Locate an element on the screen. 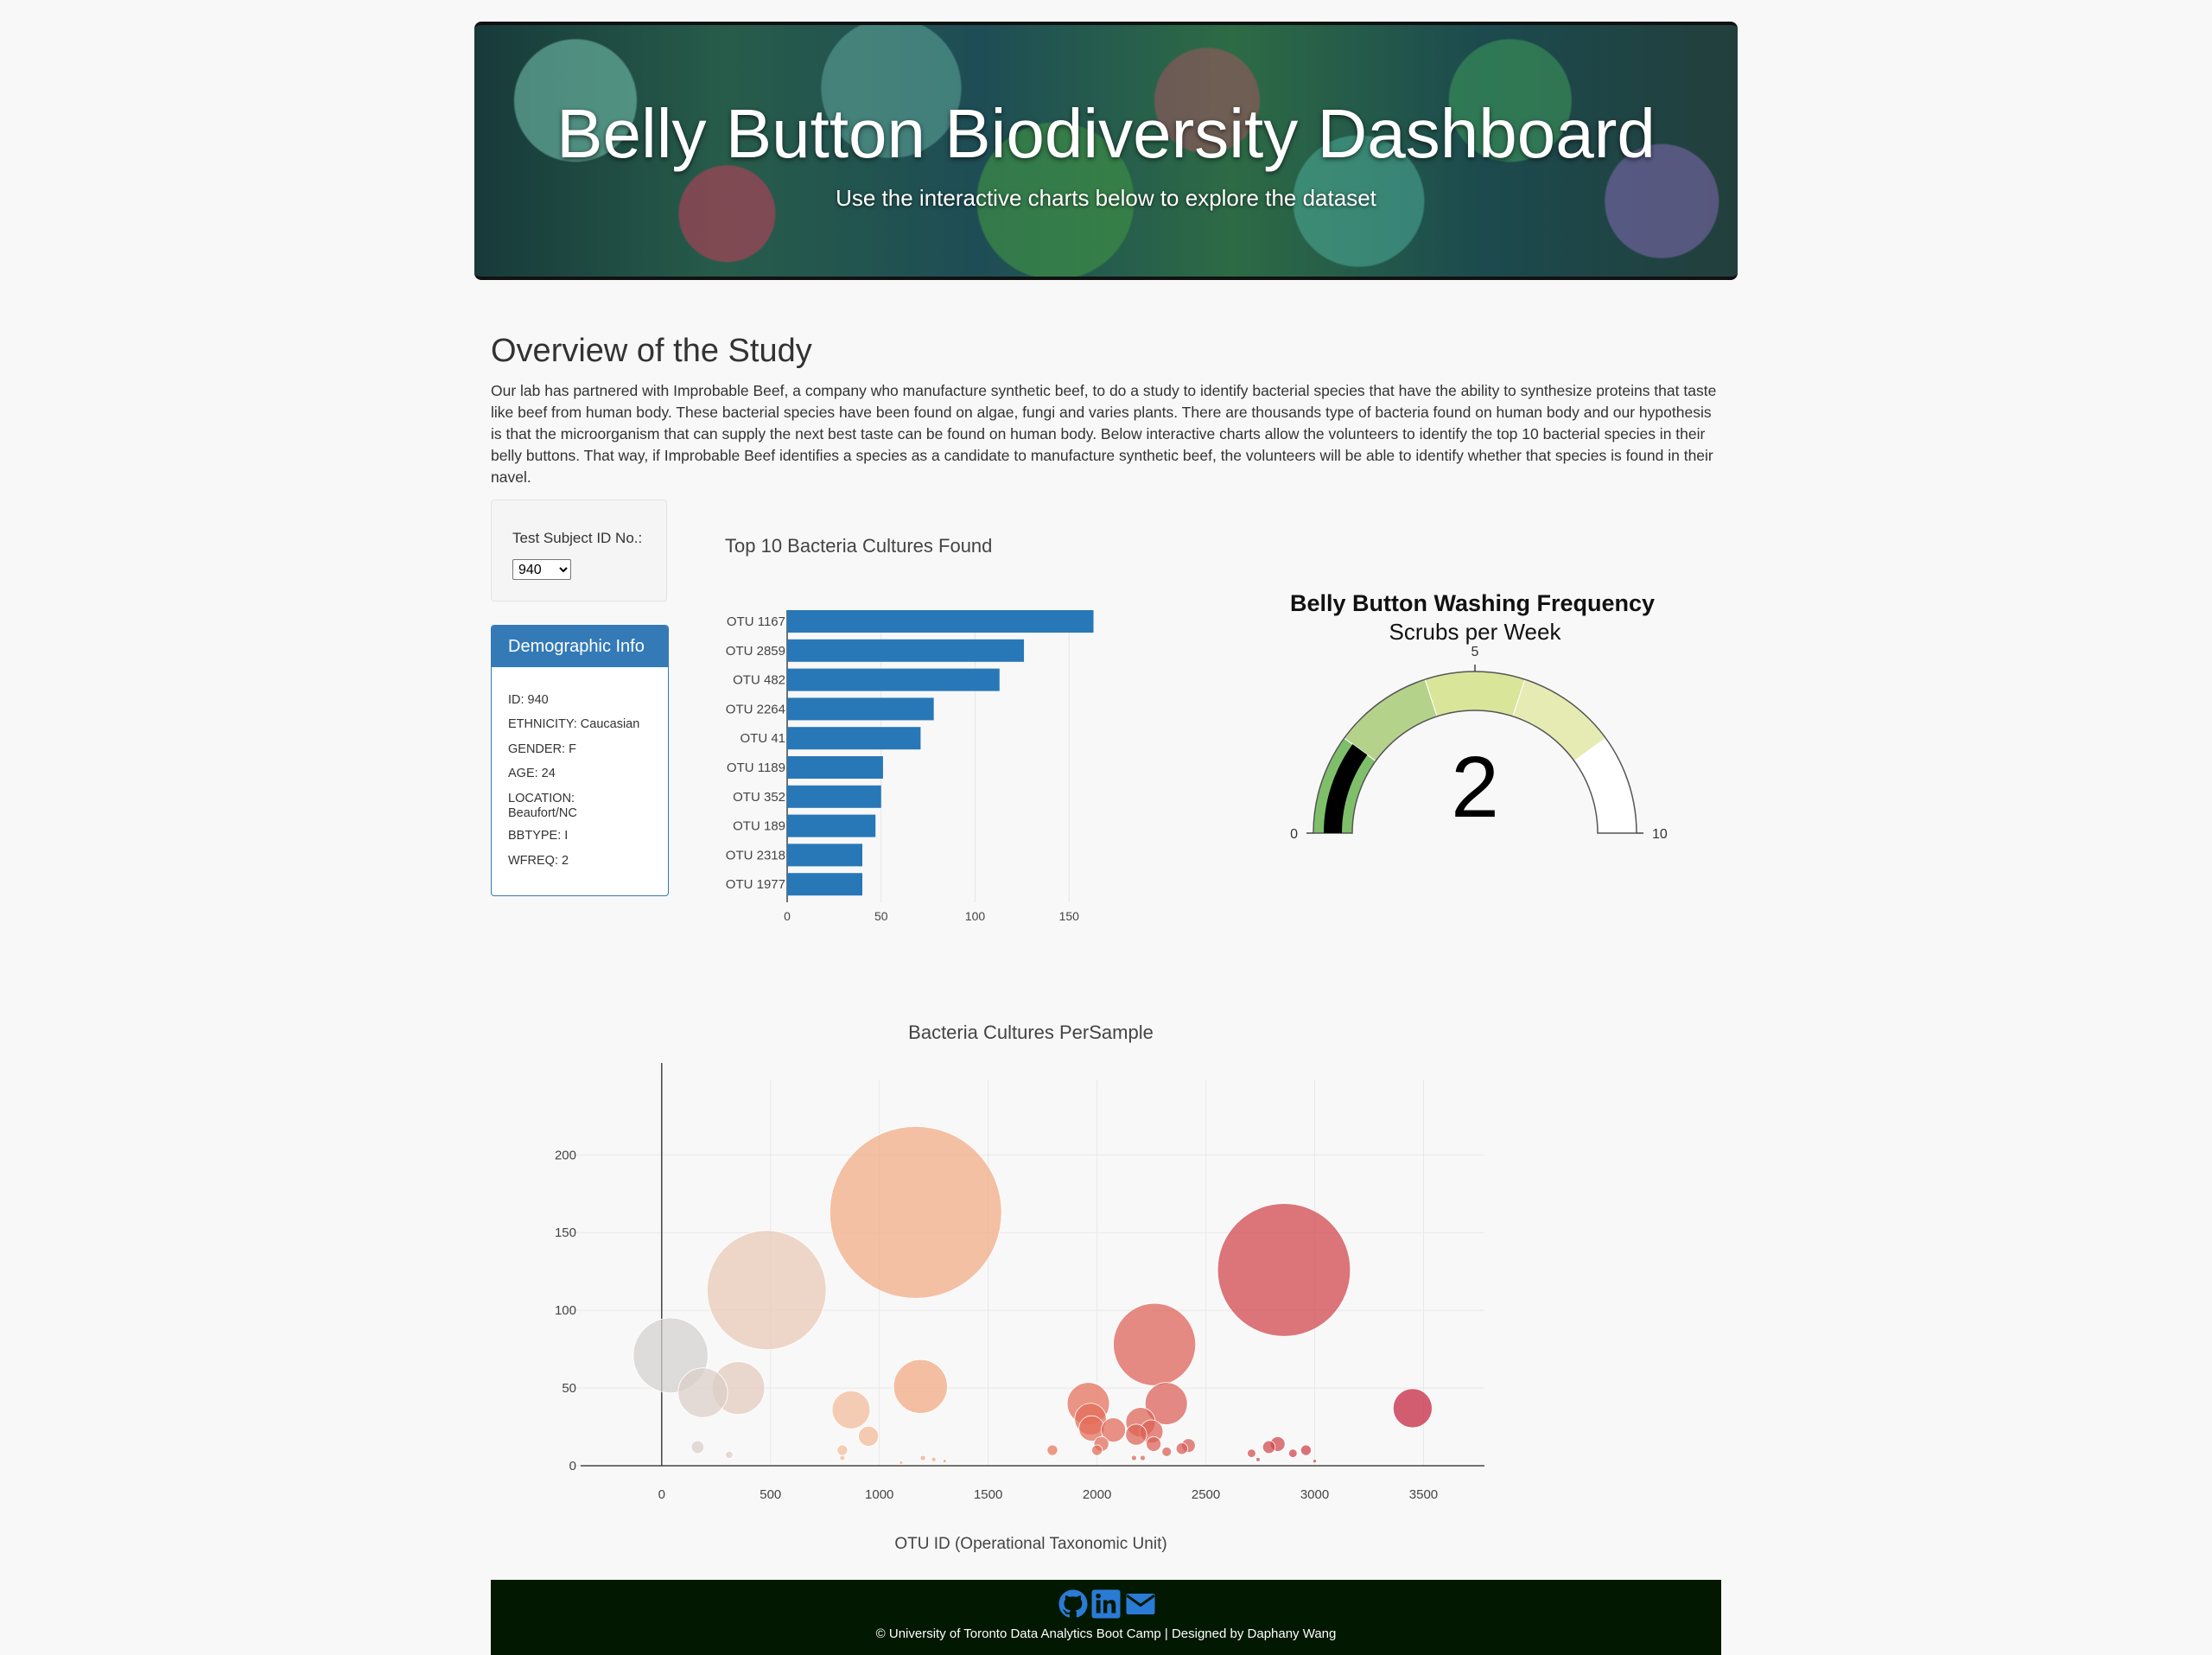 This screenshot has width=2212, height=1655. demographic-bbtype: BBTYPE: I is located at coordinates (538, 836).